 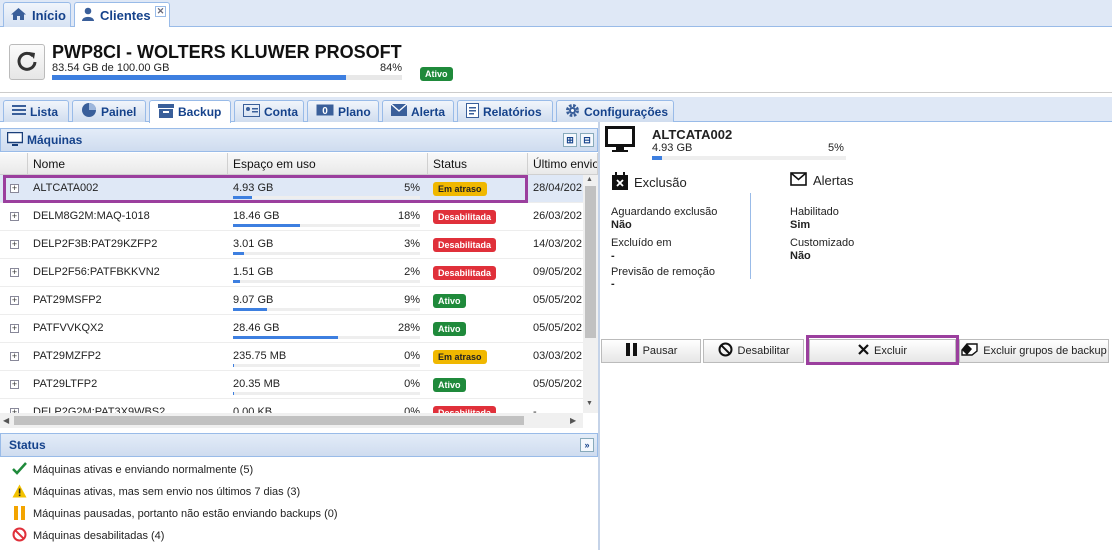 I want to click on collapse-all-icon: ⊟, so click(x=587, y=140).